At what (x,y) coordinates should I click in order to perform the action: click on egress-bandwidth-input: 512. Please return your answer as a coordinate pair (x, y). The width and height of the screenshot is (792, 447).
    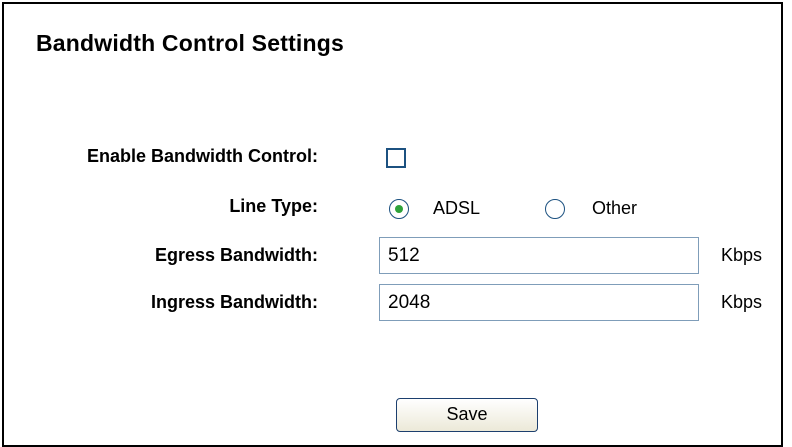
    Looking at the image, I should click on (539, 255).